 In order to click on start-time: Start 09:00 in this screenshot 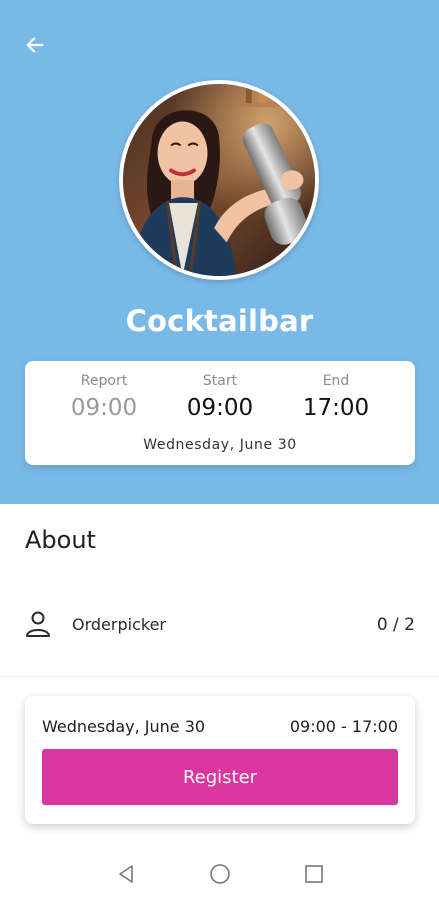, I will do `click(220, 397)`.